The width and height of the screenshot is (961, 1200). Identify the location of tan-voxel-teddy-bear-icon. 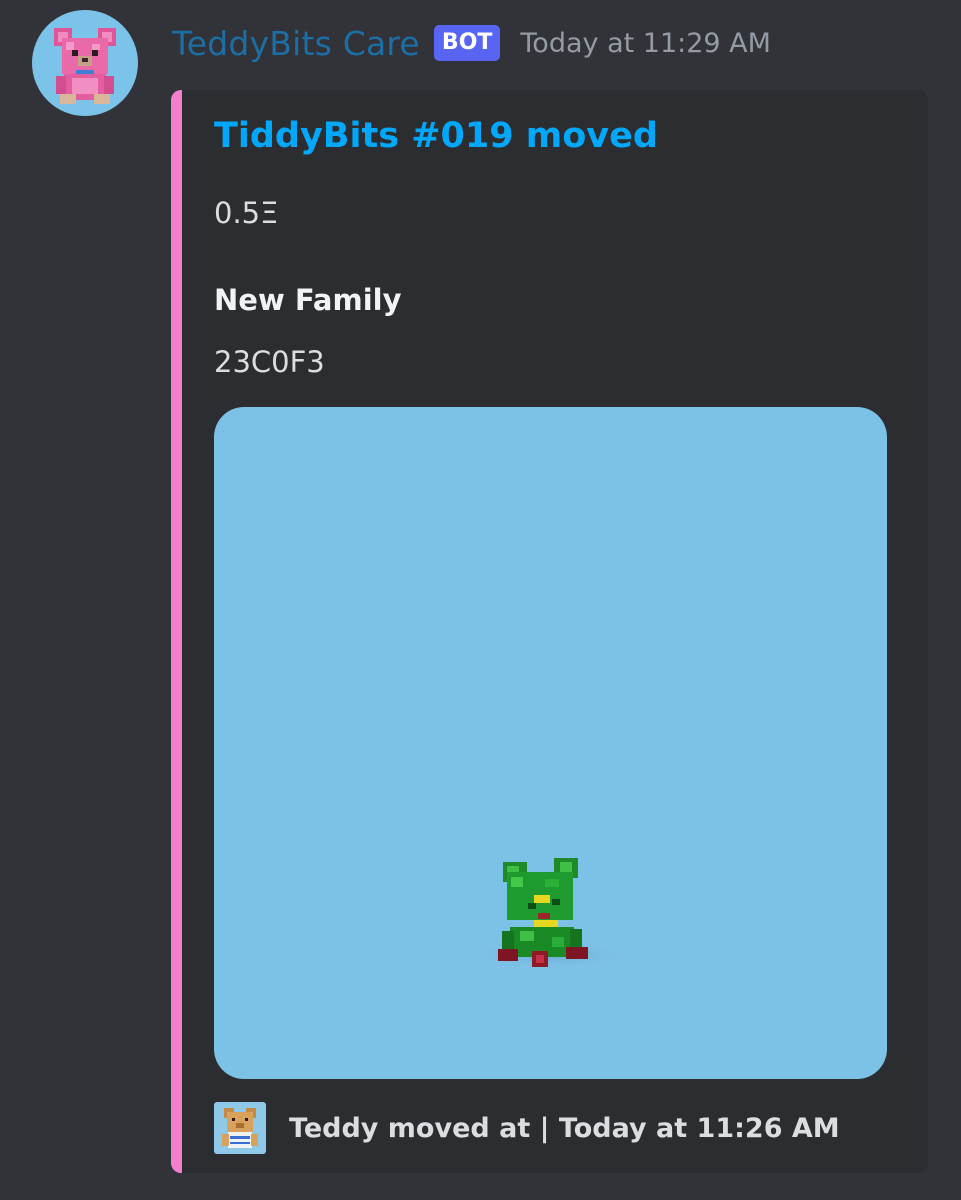
(240, 1128).